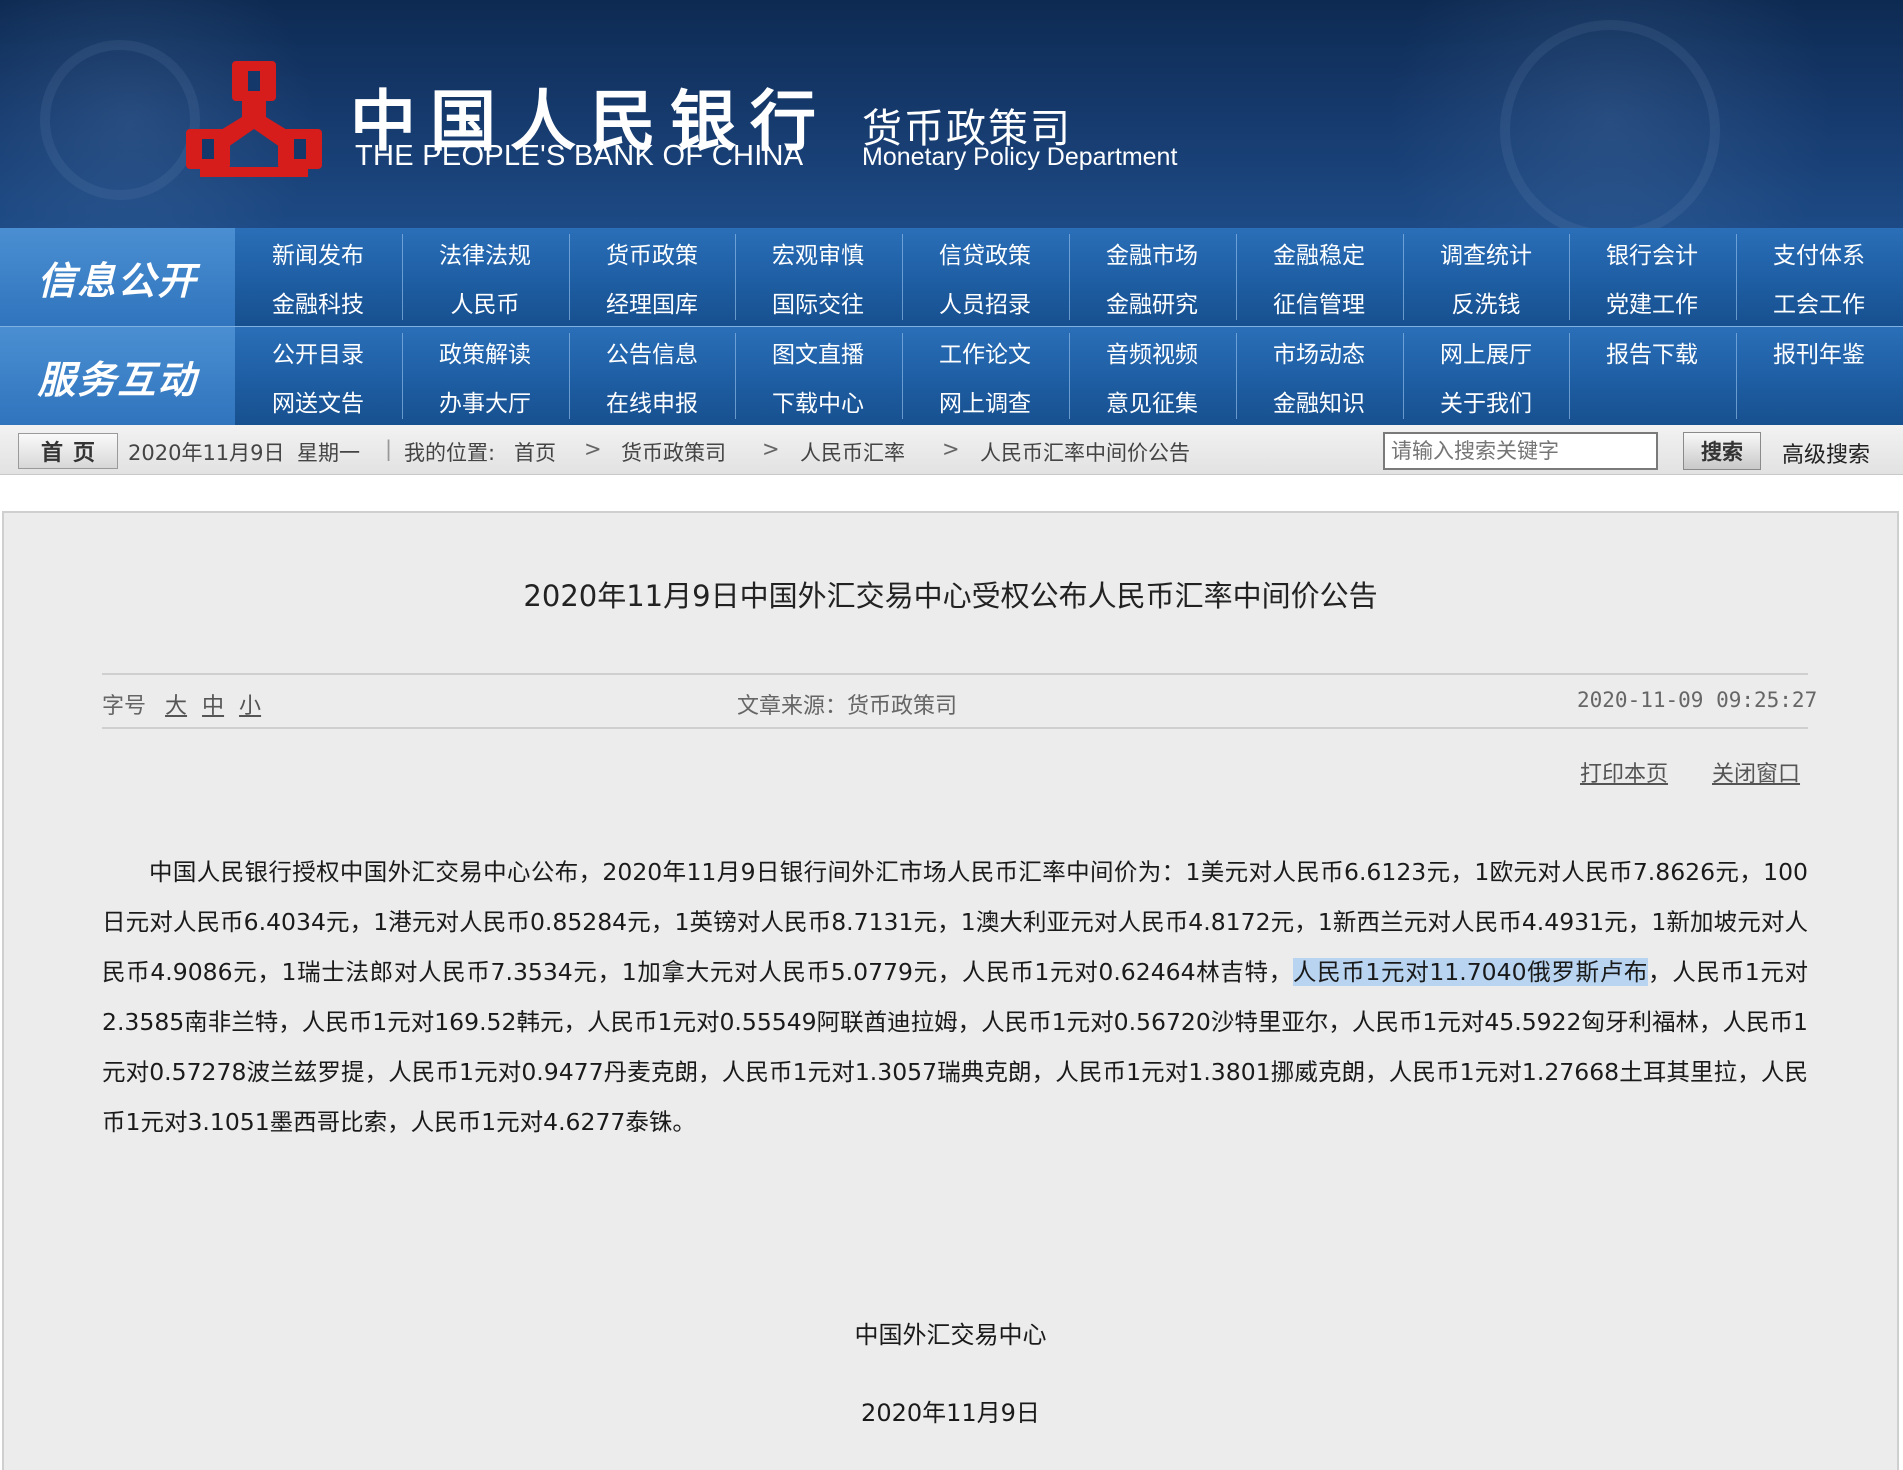 This screenshot has width=1903, height=1470. I want to click on nav-item: 货币政策, so click(652, 252).